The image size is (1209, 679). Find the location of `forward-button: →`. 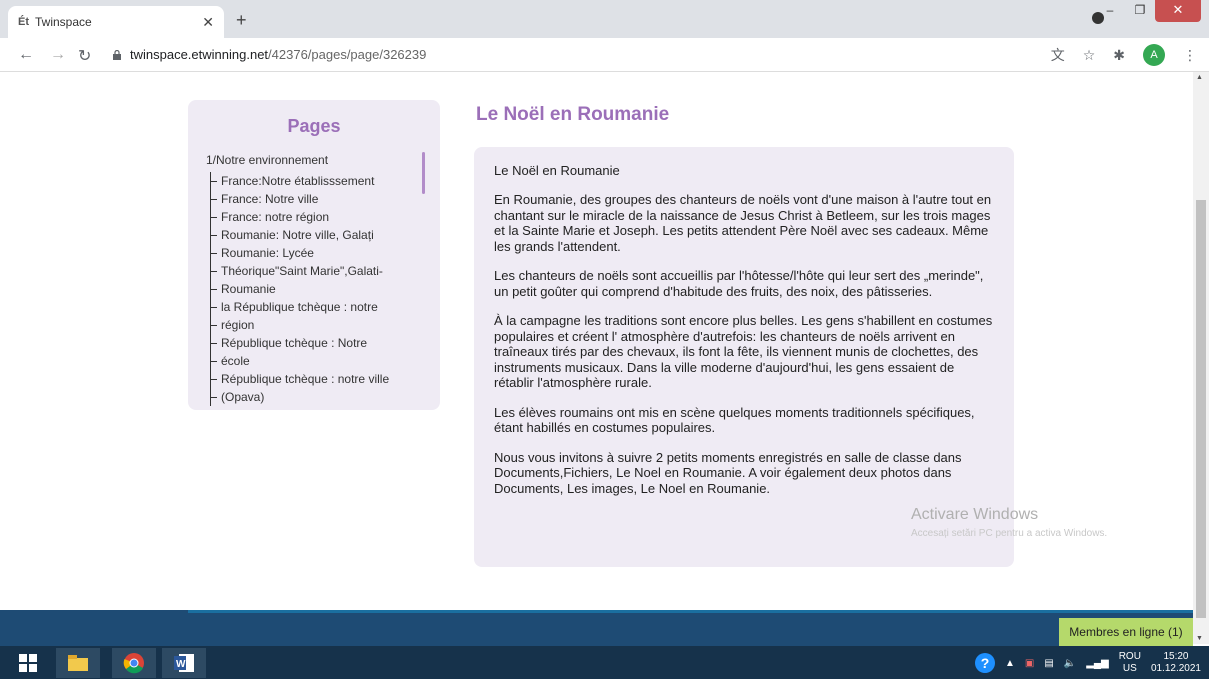

forward-button: → is located at coordinates (58, 55).